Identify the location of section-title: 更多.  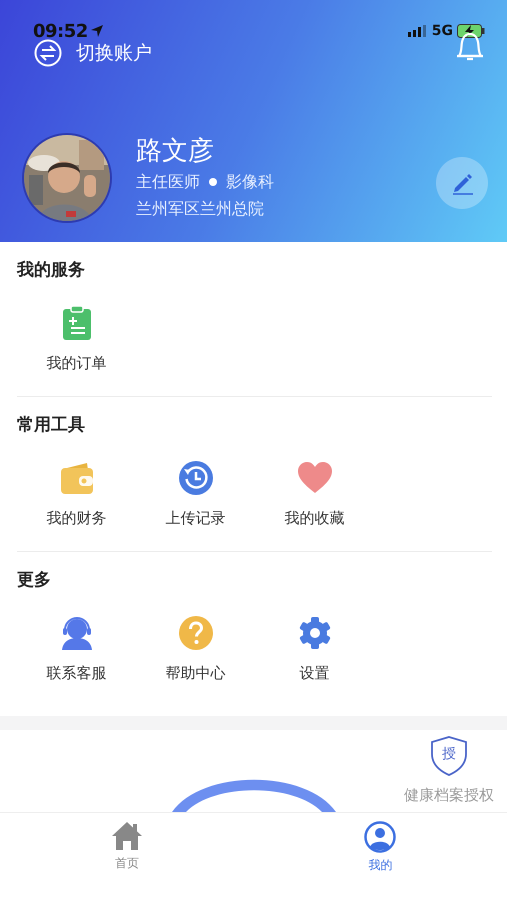
(34, 580).